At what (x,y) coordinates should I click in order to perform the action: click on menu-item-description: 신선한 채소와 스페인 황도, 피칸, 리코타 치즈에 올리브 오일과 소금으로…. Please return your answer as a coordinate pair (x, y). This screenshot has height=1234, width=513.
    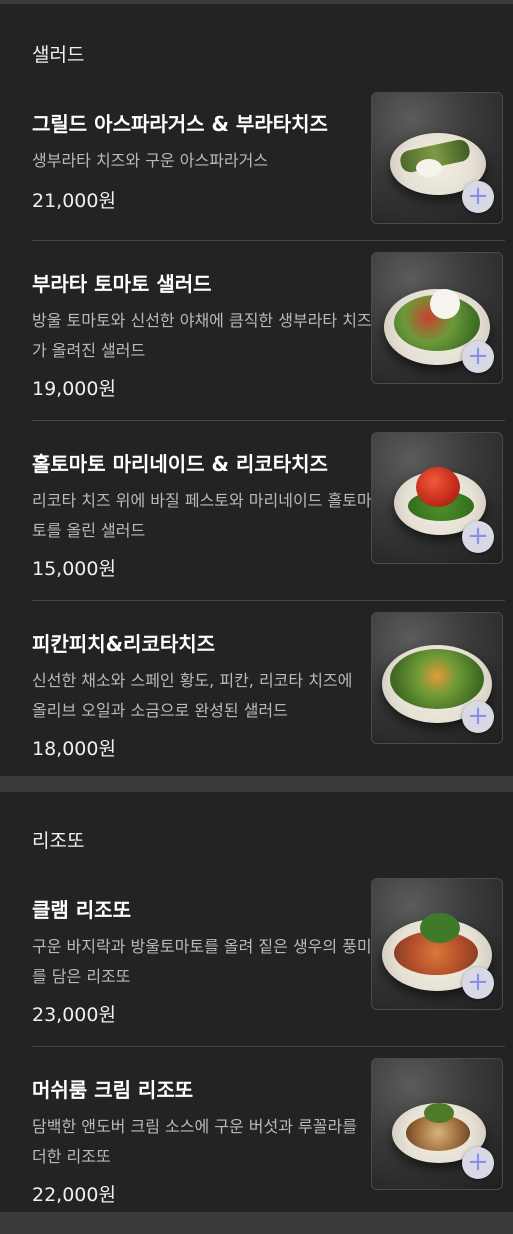
    Looking at the image, I should click on (192, 695).